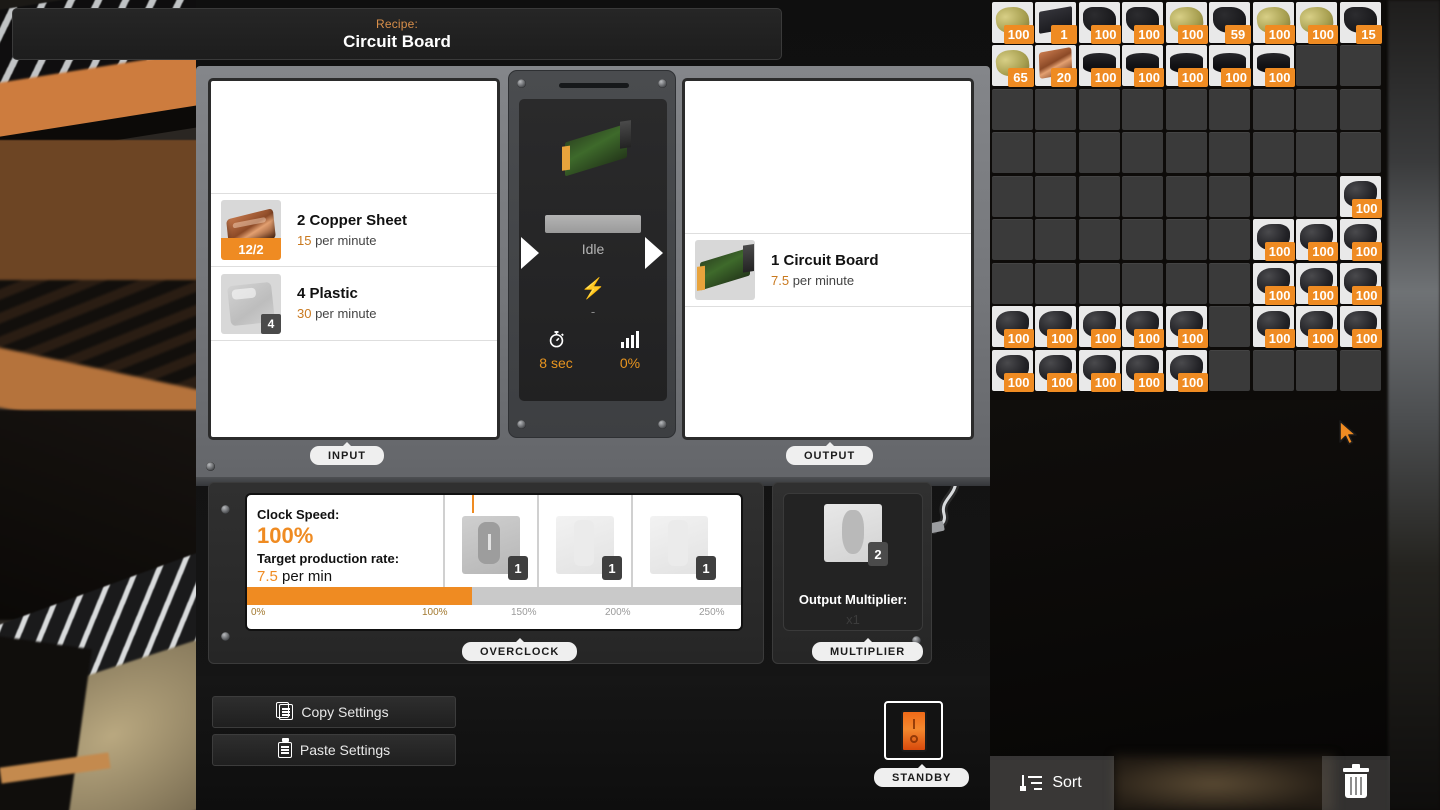 Image resolution: width=1440 pixels, height=810 pixels. What do you see at coordinates (354, 230) in the screenshot?
I see `input-item-row: 12/2 2 Copper Sheet 15 per minute` at bounding box center [354, 230].